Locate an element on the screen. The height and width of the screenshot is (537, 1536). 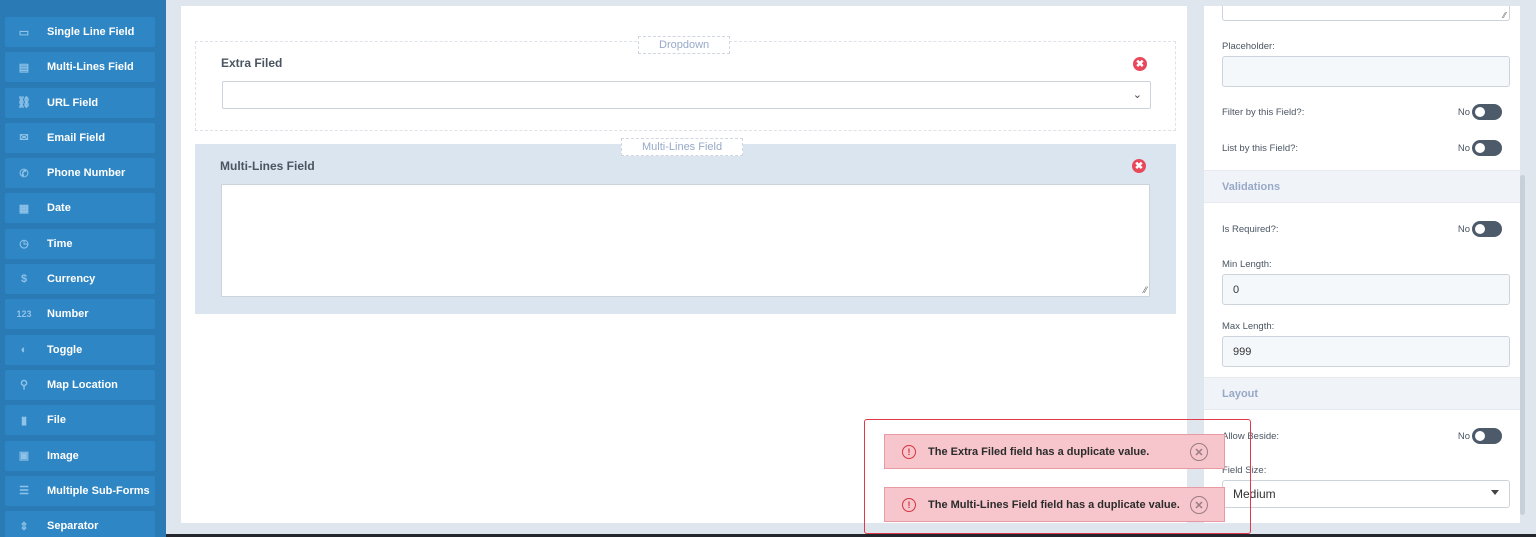
sidebar-item-label: Date is located at coordinates (59, 208).